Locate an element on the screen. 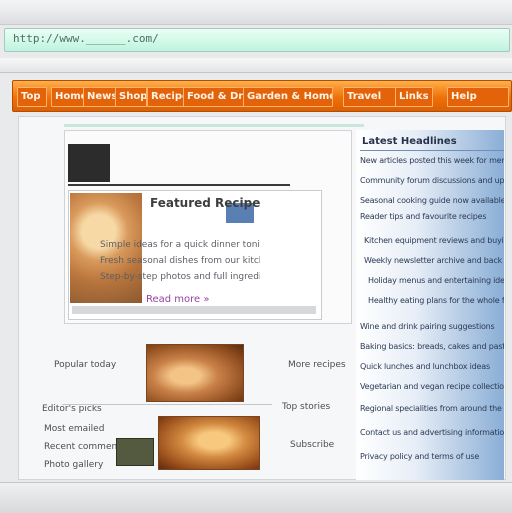 This screenshot has width=512, height=513. nav-item-travel: Travel is located at coordinates (370, 97).